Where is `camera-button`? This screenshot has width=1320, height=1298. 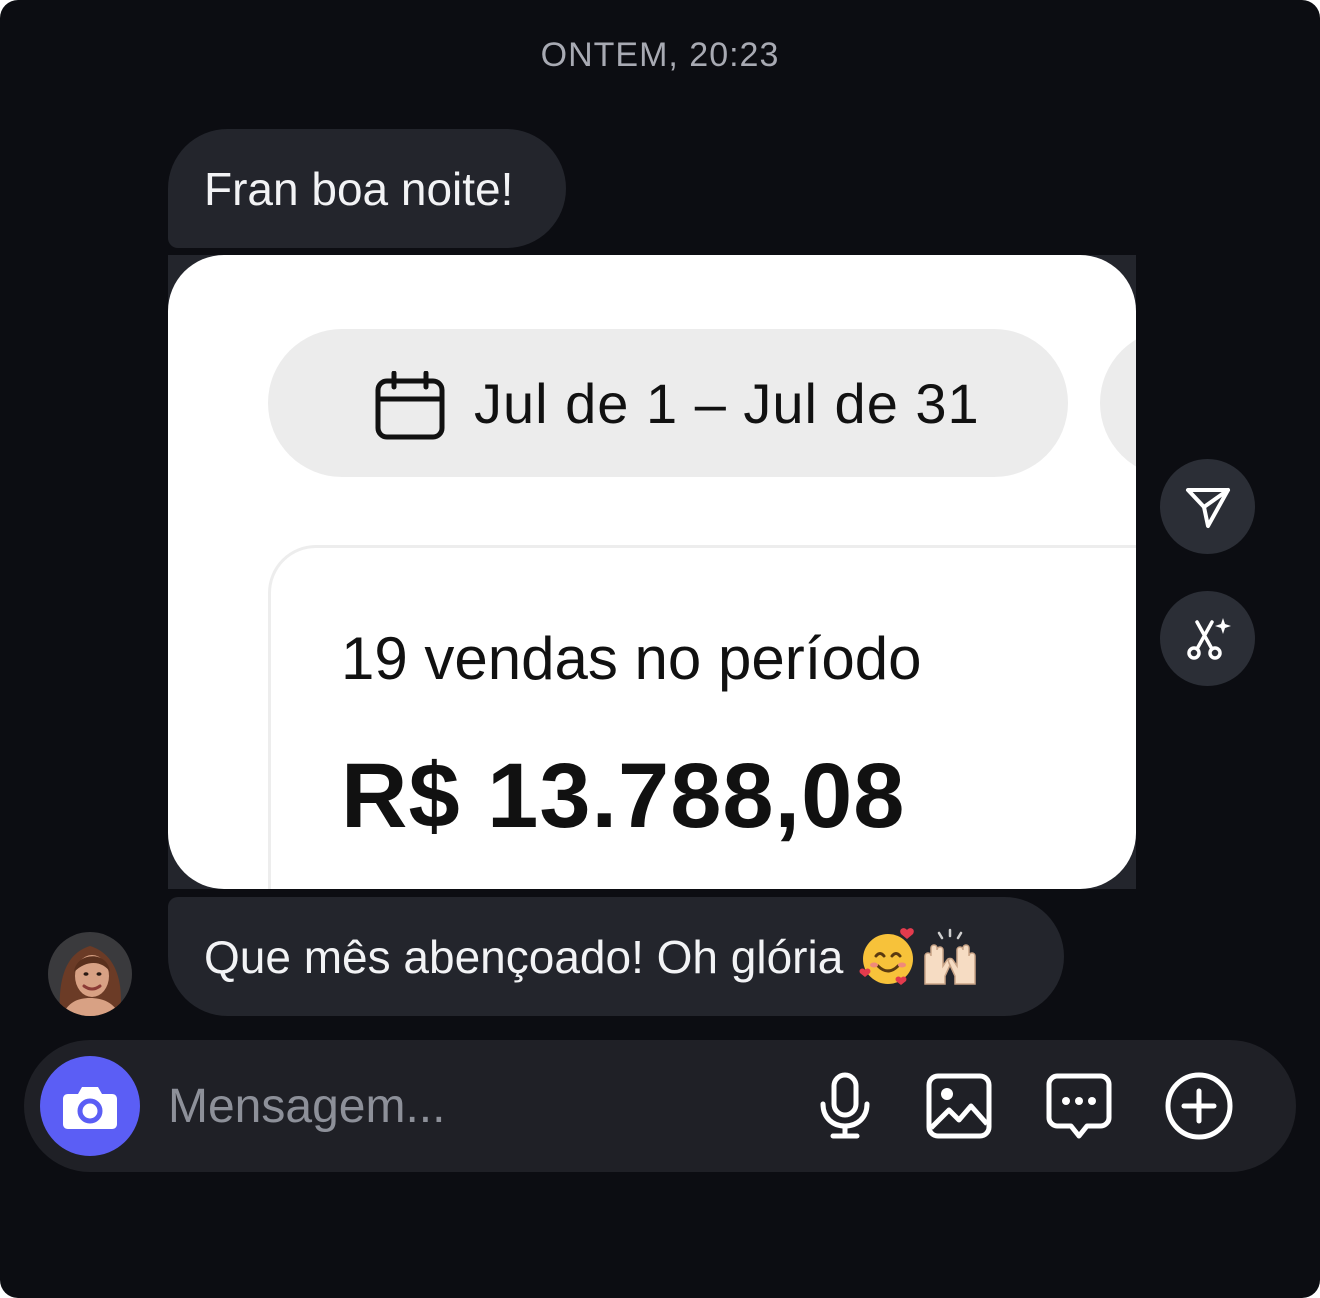
camera-button is located at coordinates (90, 1106).